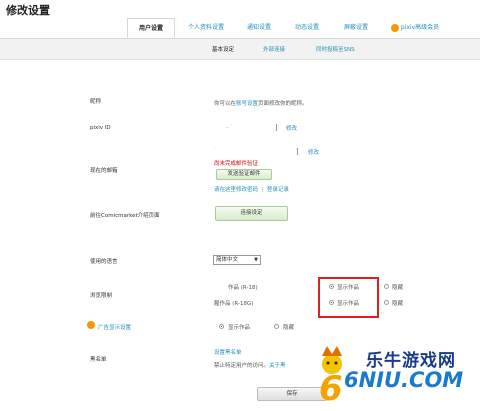 Image resolution: width=480 pixels, height=411 pixels. What do you see at coordinates (114, 327) in the screenshot?
I see `ad-settings-label: 广告显示设置` at bounding box center [114, 327].